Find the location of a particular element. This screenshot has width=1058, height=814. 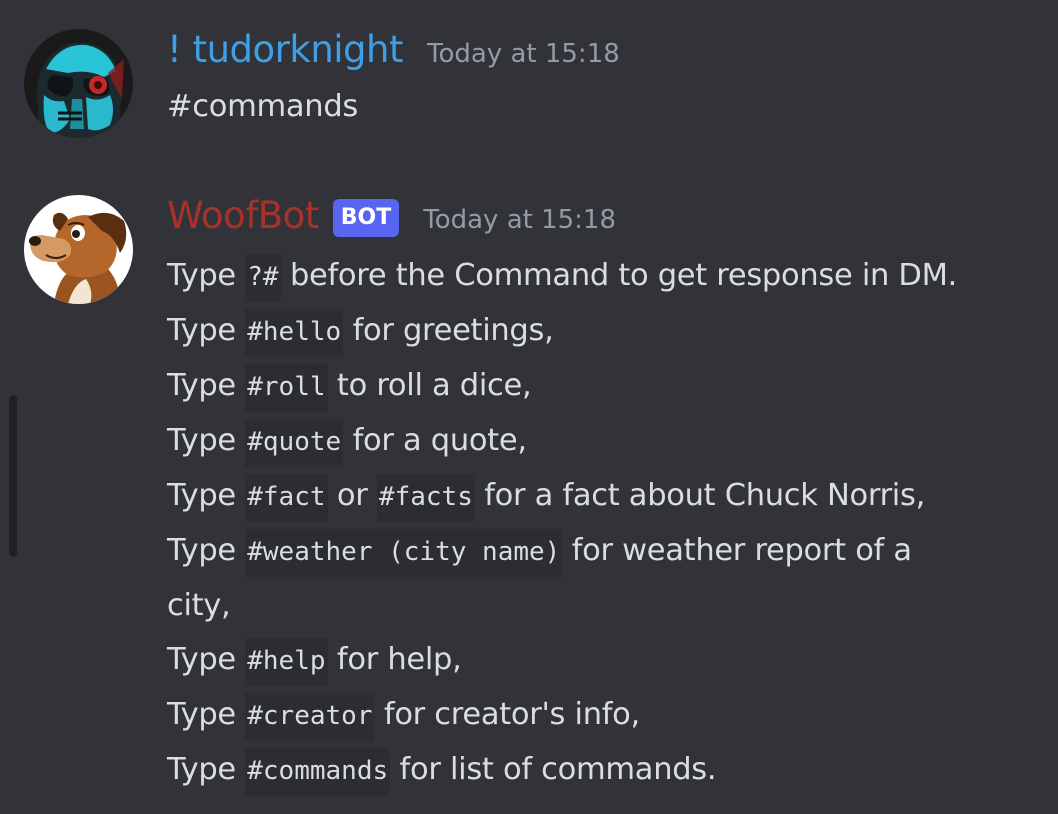

message-line: #commands is located at coordinates (262, 106).